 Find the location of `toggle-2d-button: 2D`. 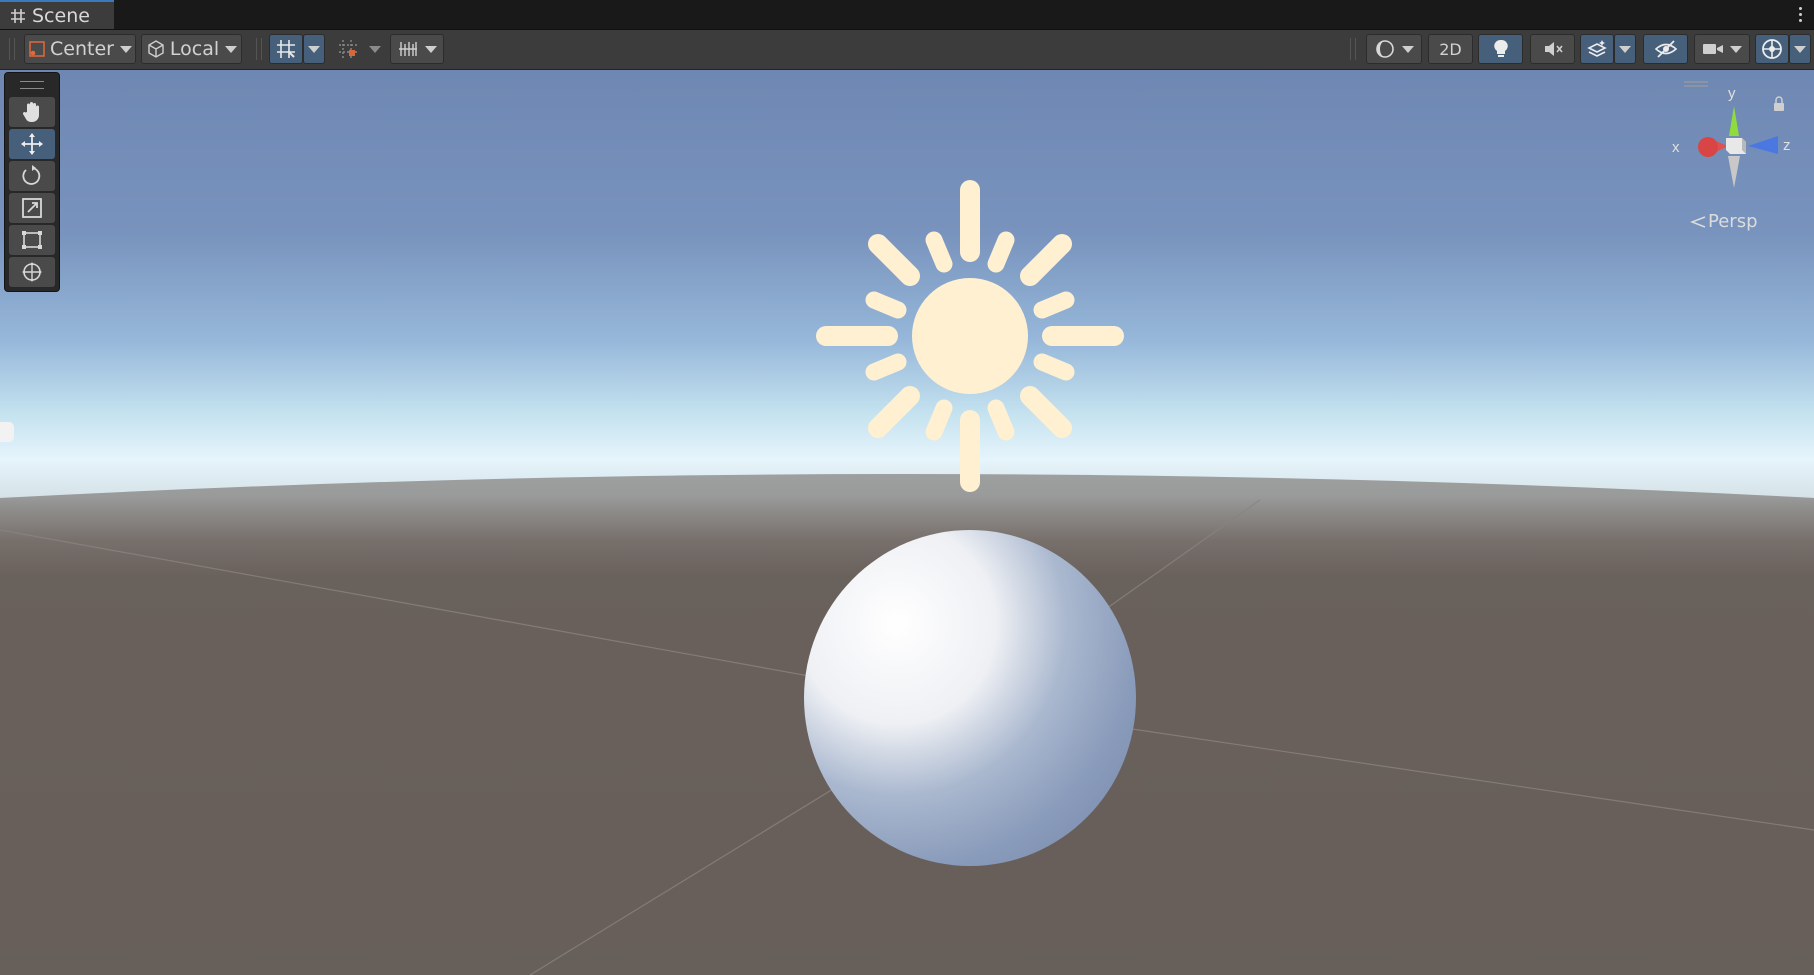

toggle-2d-button: 2D is located at coordinates (1450, 49).